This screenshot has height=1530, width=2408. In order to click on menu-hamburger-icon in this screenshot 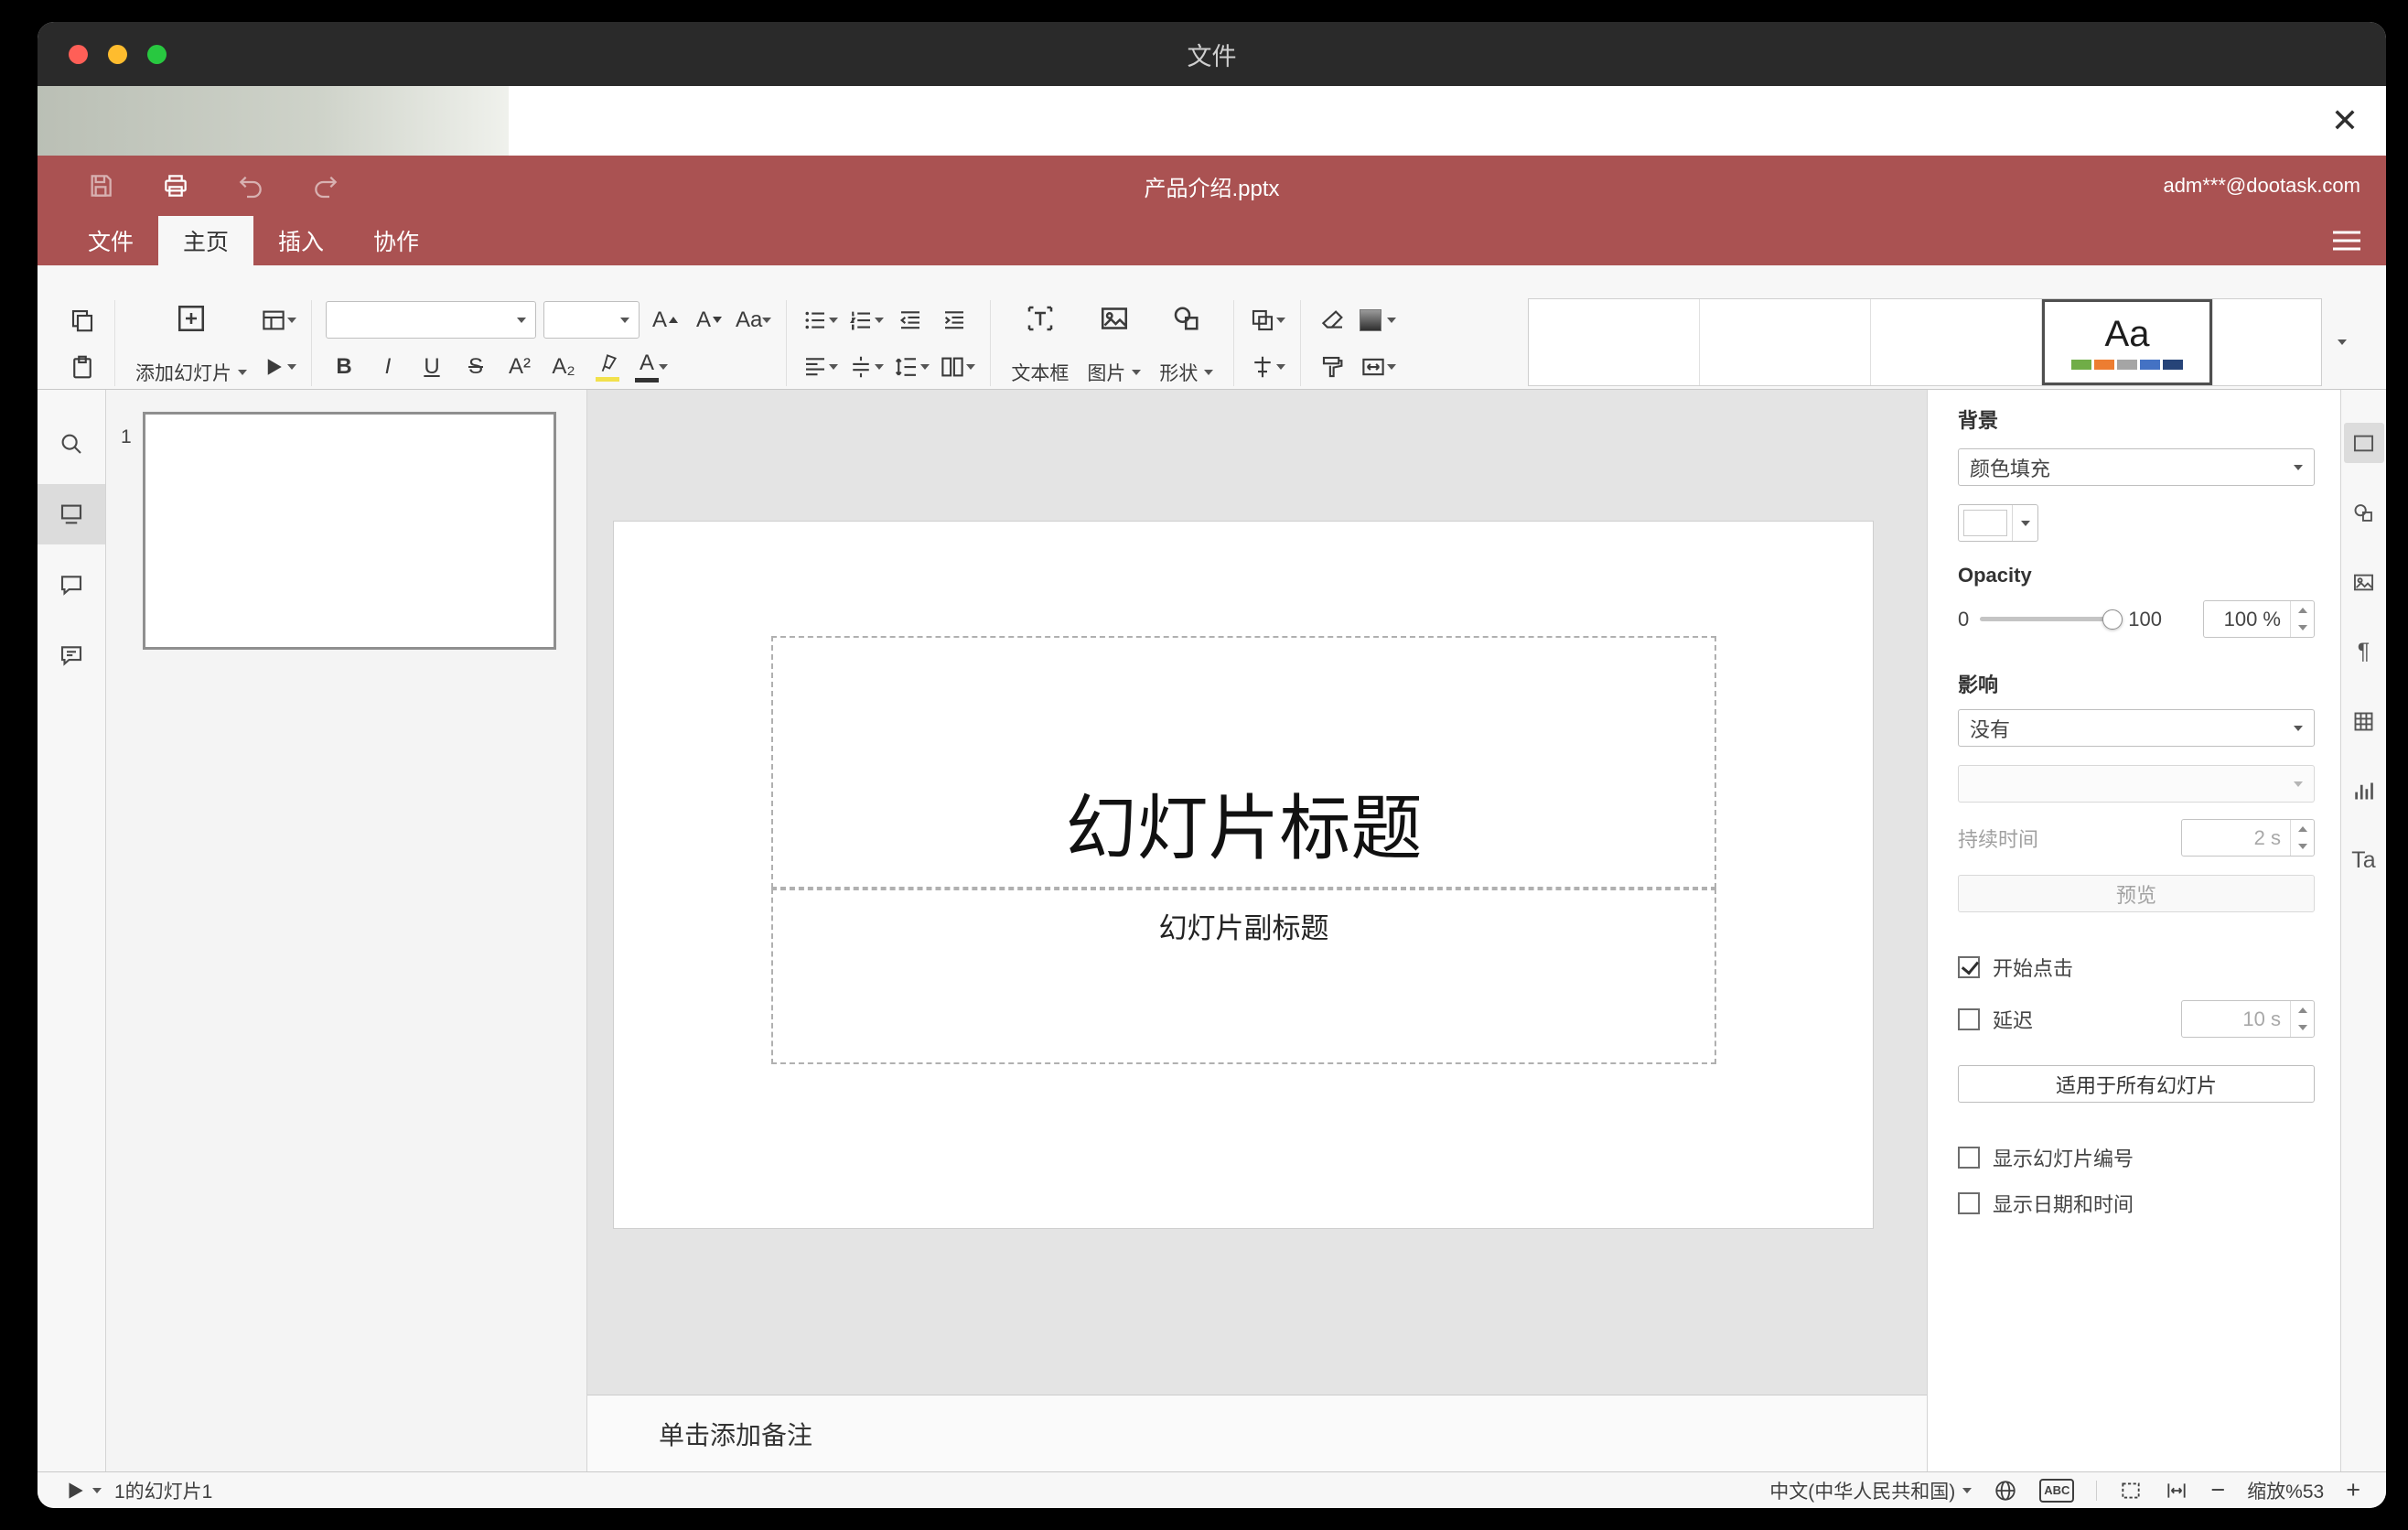, I will do `click(2346, 241)`.